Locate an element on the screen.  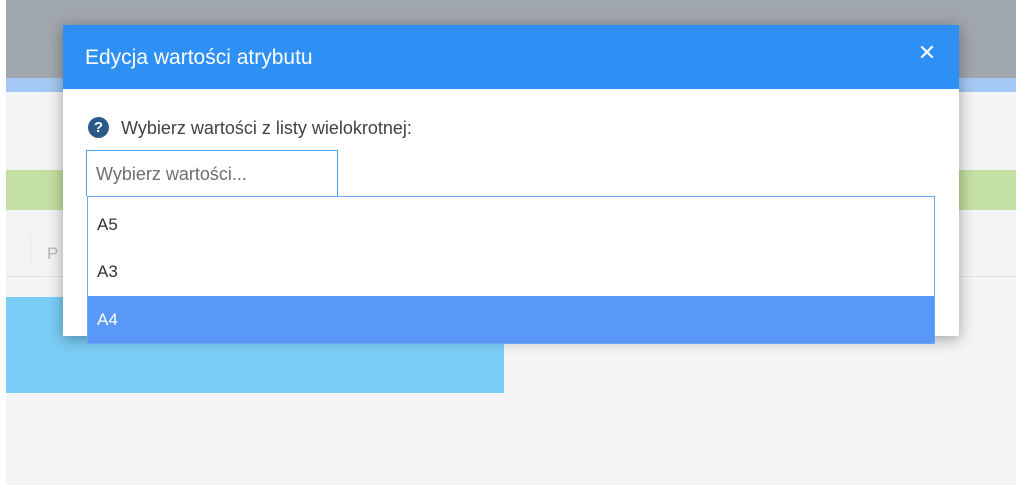
dropdown-option-highlighted: A4 is located at coordinates (511, 319).